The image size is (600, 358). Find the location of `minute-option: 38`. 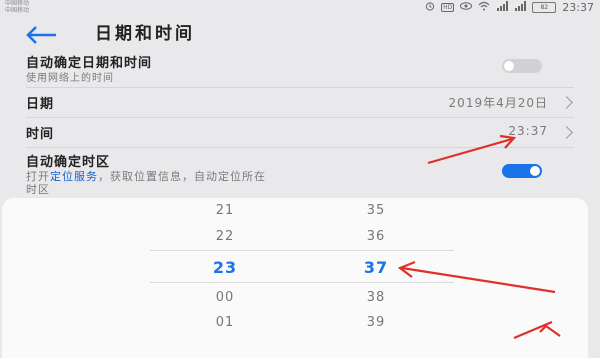

minute-option: 38 is located at coordinates (376, 297).